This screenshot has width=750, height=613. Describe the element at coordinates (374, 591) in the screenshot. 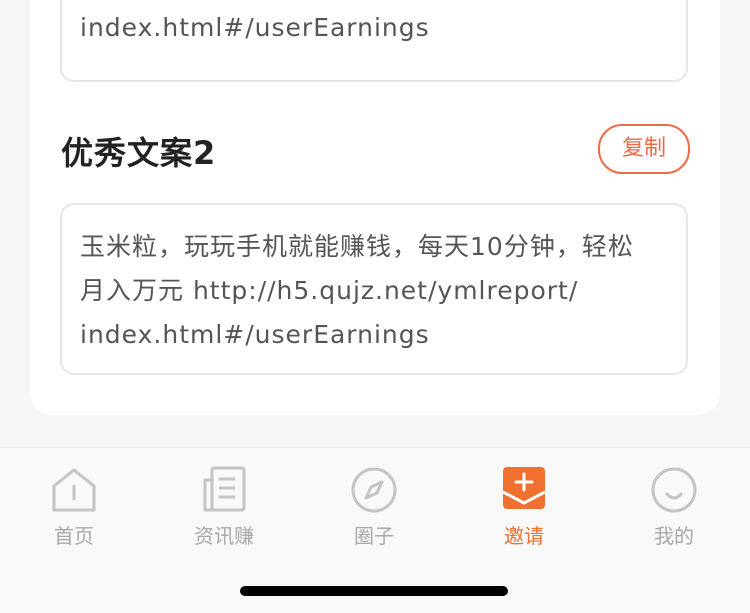

I see `home-indicator` at that location.